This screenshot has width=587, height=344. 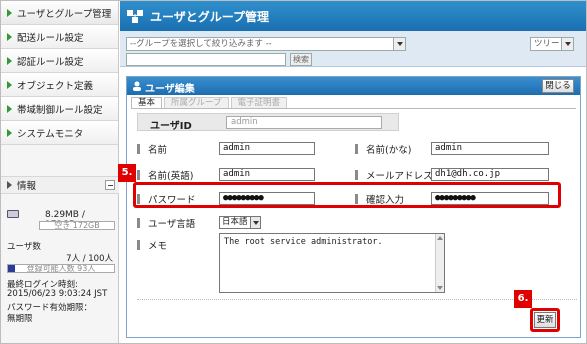 I want to click on sidebar-item-object-definitions: オブジェクト定義, so click(x=59, y=85).